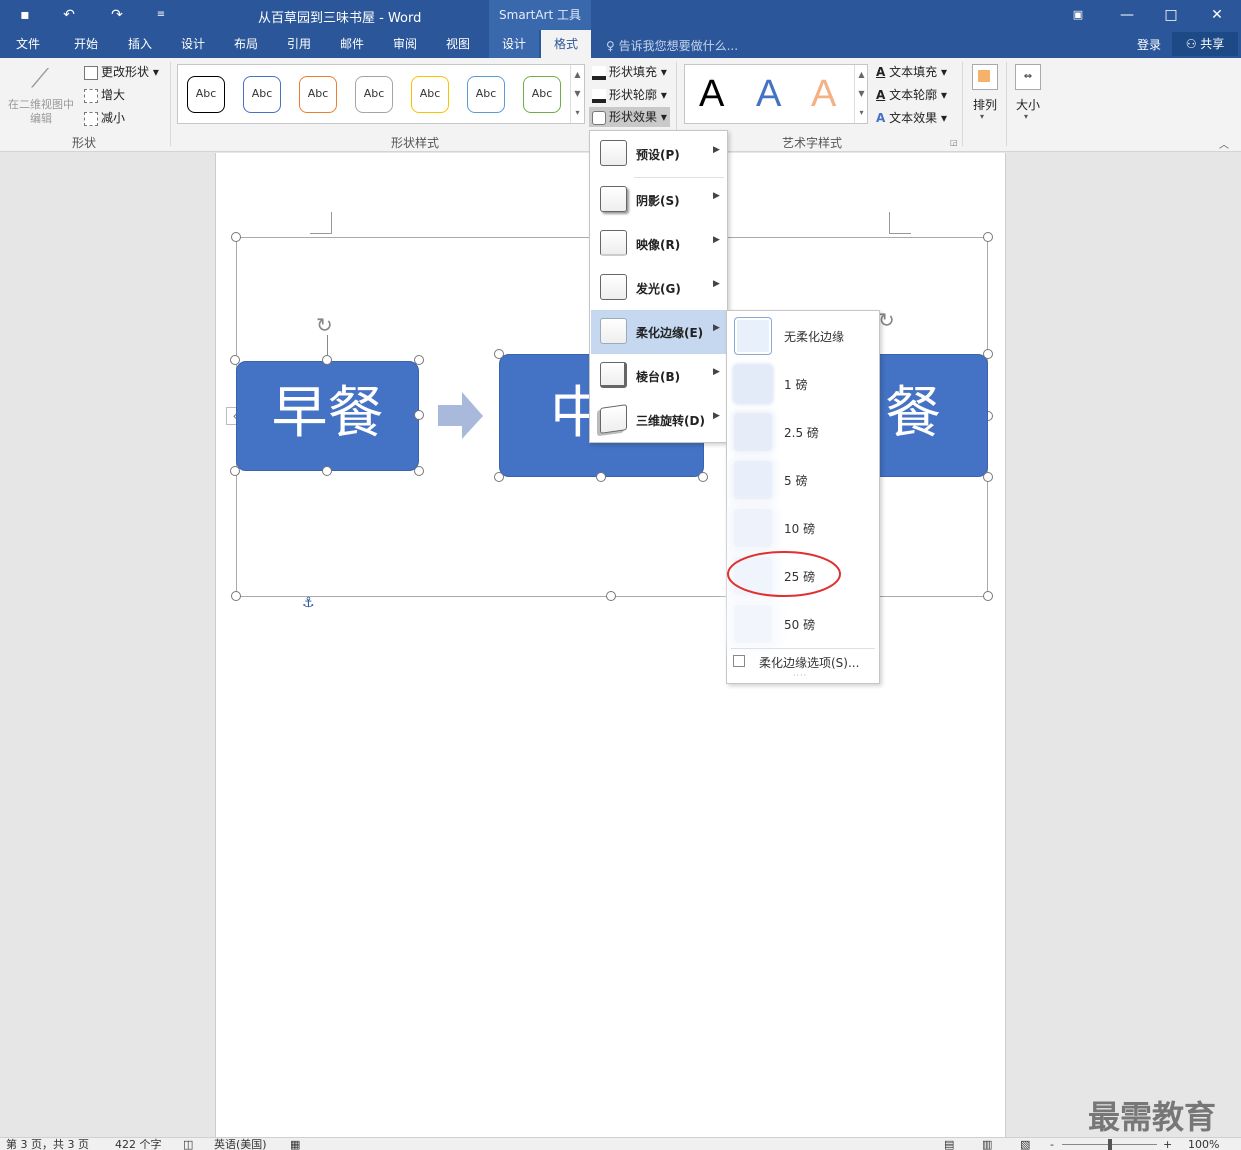 The width and height of the screenshot is (1241, 1150). What do you see at coordinates (41, 112) in the screenshot?
I see `edit-in-2d-button: 在二维视图中编辑` at bounding box center [41, 112].